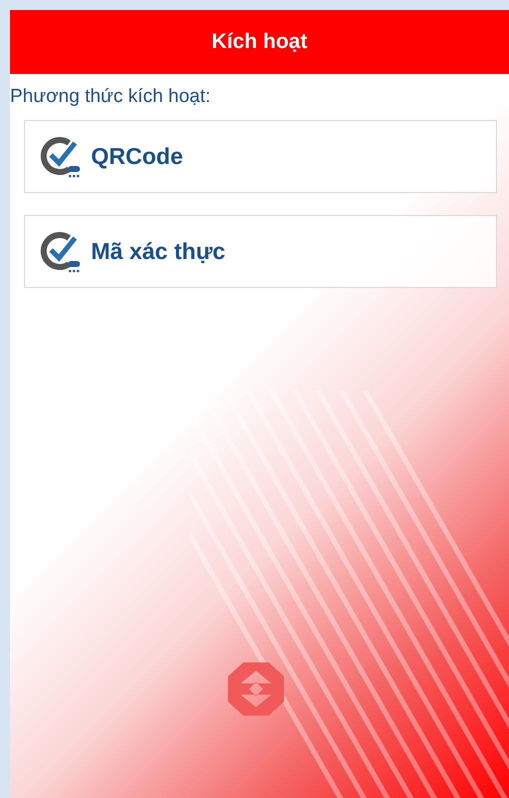 Image resolution: width=509 pixels, height=798 pixels. I want to click on method-button: QRCode, so click(260, 156).